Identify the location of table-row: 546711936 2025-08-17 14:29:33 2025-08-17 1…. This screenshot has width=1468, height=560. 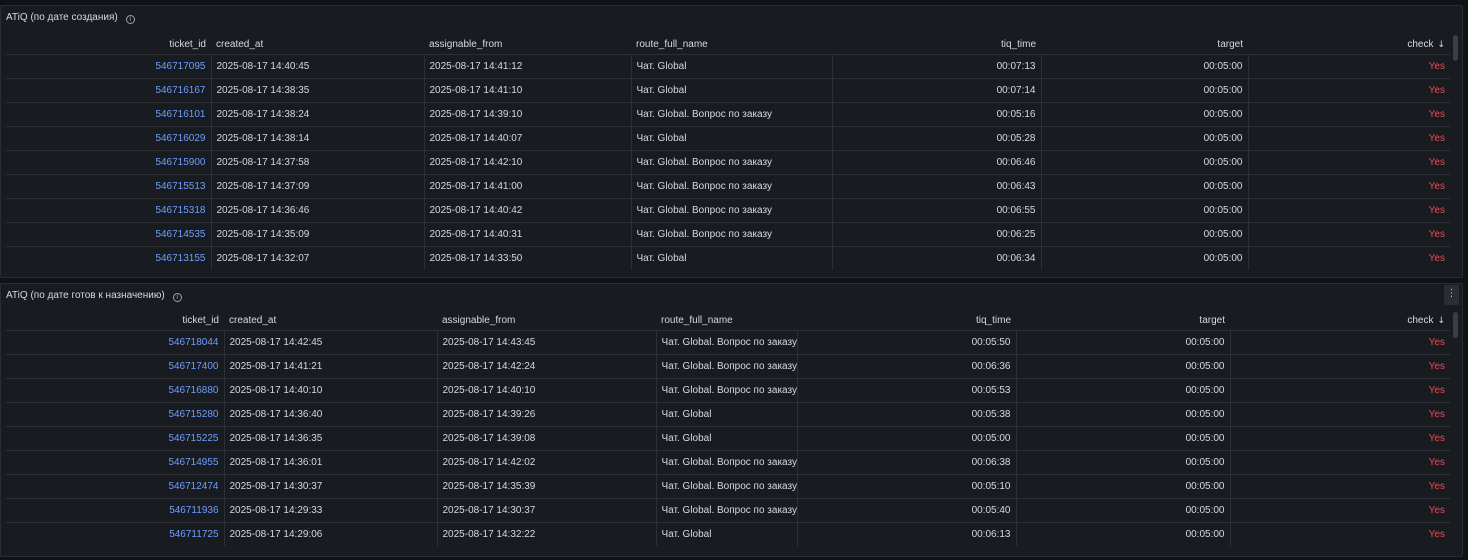
(728, 510).